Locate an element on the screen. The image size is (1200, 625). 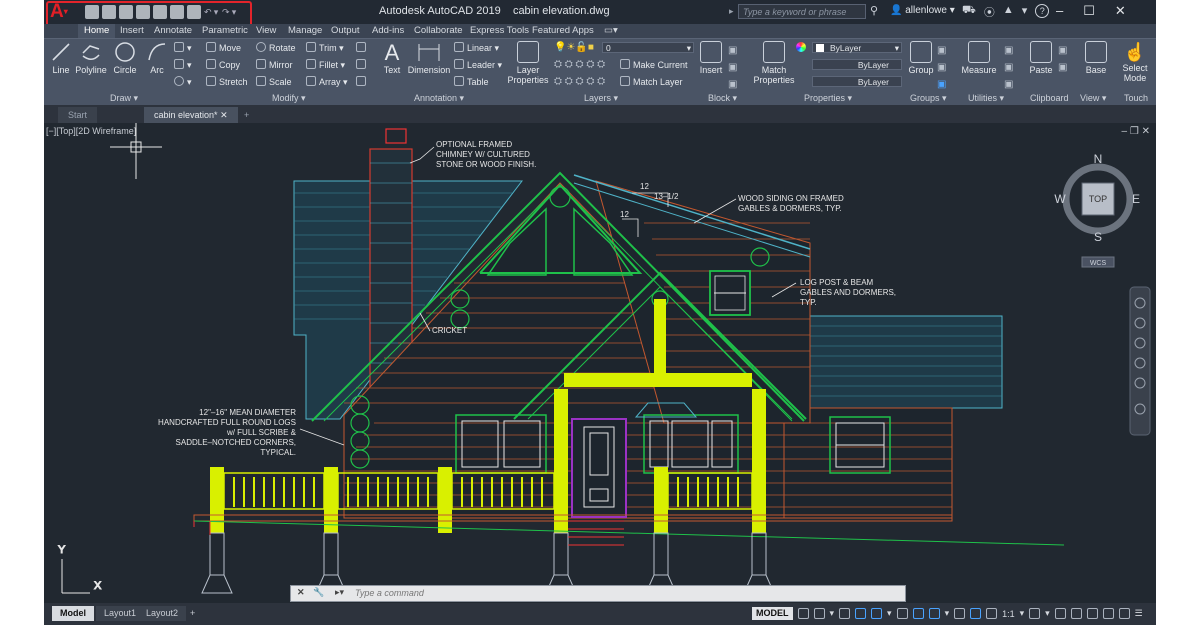
customization-menu-icon: ☰ is located at coordinates (1139, 613).